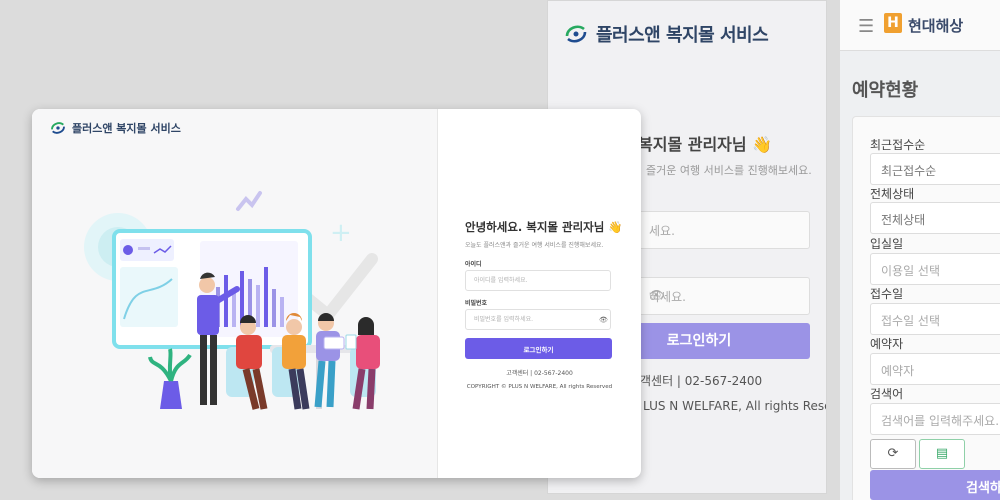 The width and height of the screenshot is (1000, 500). What do you see at coordinates (887, 344) in the screenshot?
I see `bg-booker-label: 예약자` at bounding box center [887, 344].